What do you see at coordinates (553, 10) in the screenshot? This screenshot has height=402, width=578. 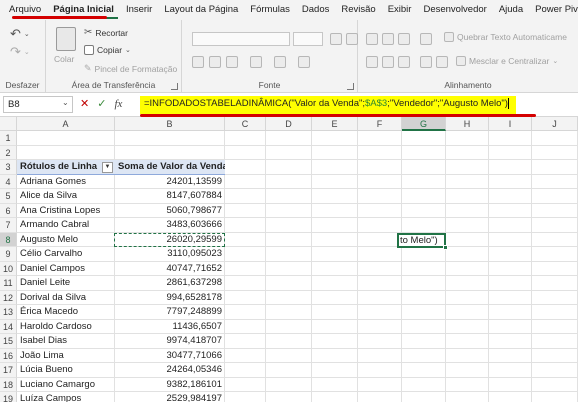 I see `tab-power-pivot: Power Pivot` at bounding box center [553, 10].